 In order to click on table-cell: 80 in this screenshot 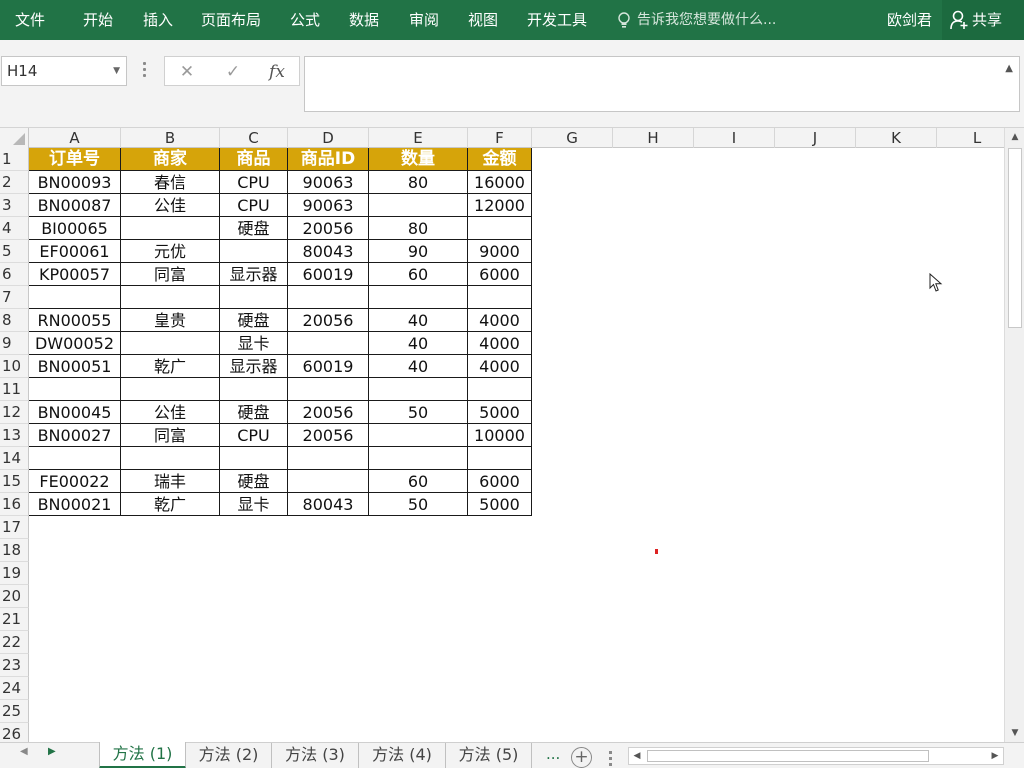, I will do `click(418, 228)`.